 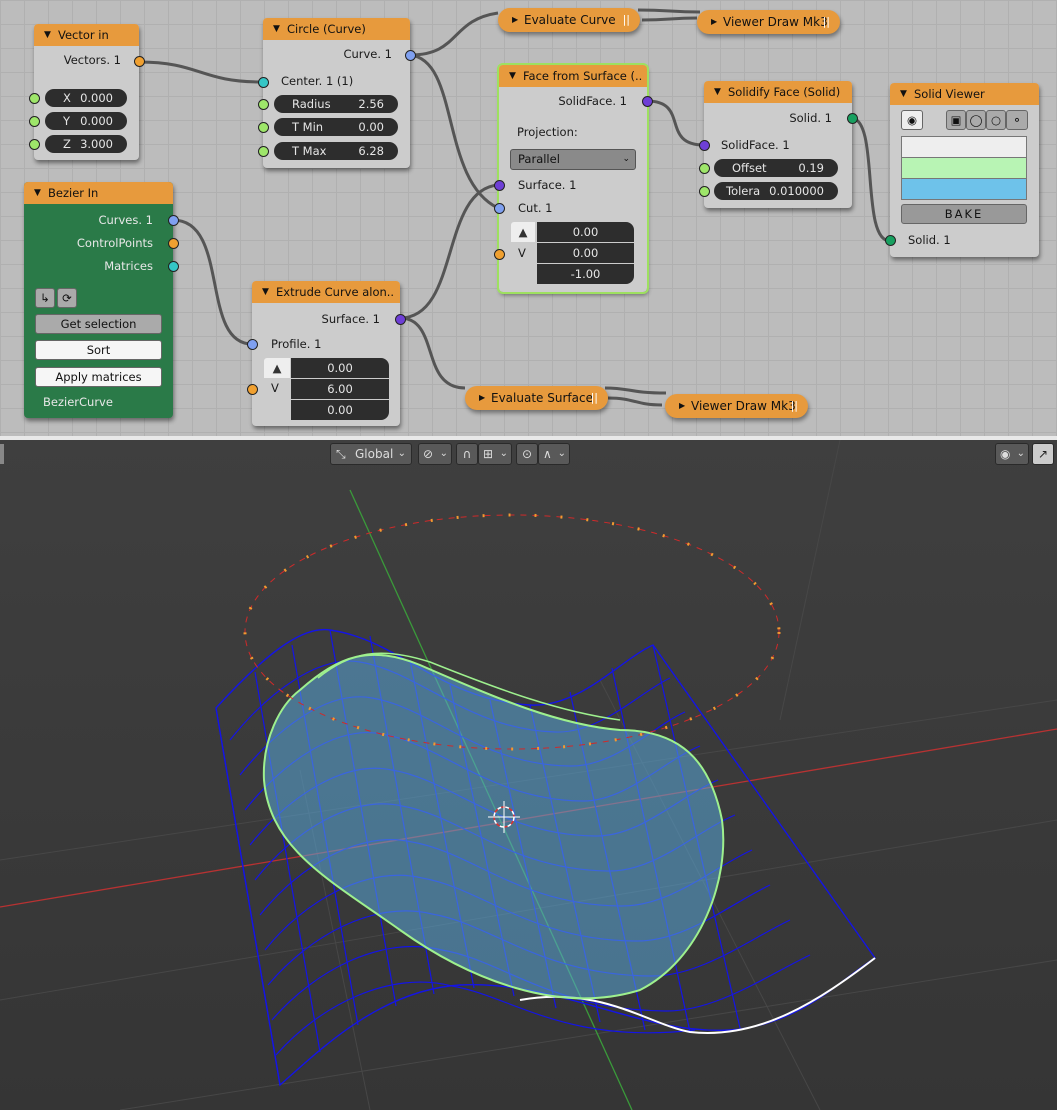 I want to click on x-field: X 0.000, so click(x=86, y=98).